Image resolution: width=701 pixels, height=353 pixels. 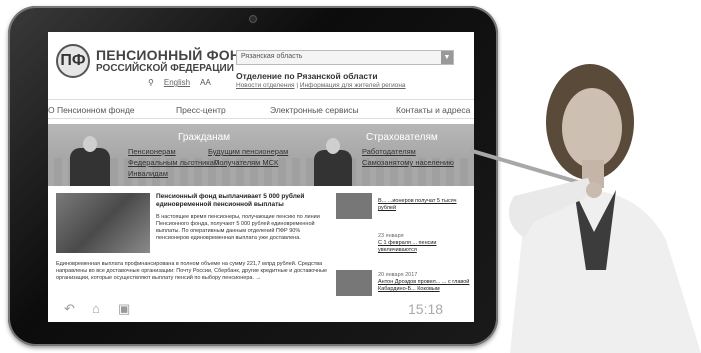 I want to click on recent-apps-icon: ▣, so click(x=124, y=309).